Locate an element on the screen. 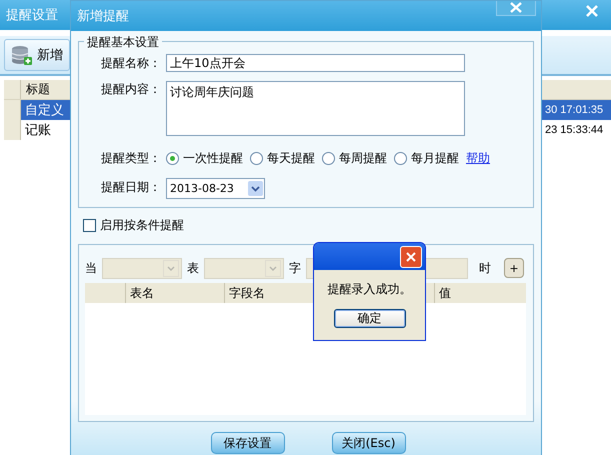 Image resolution: width=611 pixels, height=455 pixels. close-button is located at coordinates (516, 8).